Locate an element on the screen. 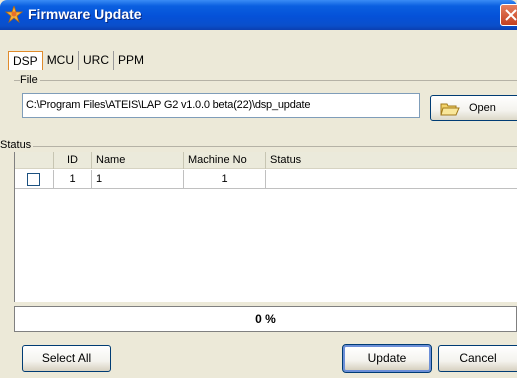 The image size is (517, 378). status-cell is located at coordinates (391, 179).